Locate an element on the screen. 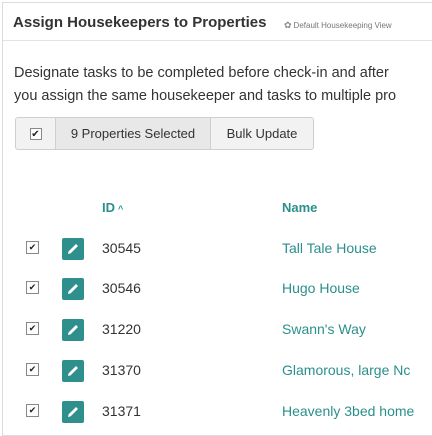 The height and width of the screenshot is (436, 432). table-row: ✔ 30546 Hugo House is located at coordinates (216, 288).